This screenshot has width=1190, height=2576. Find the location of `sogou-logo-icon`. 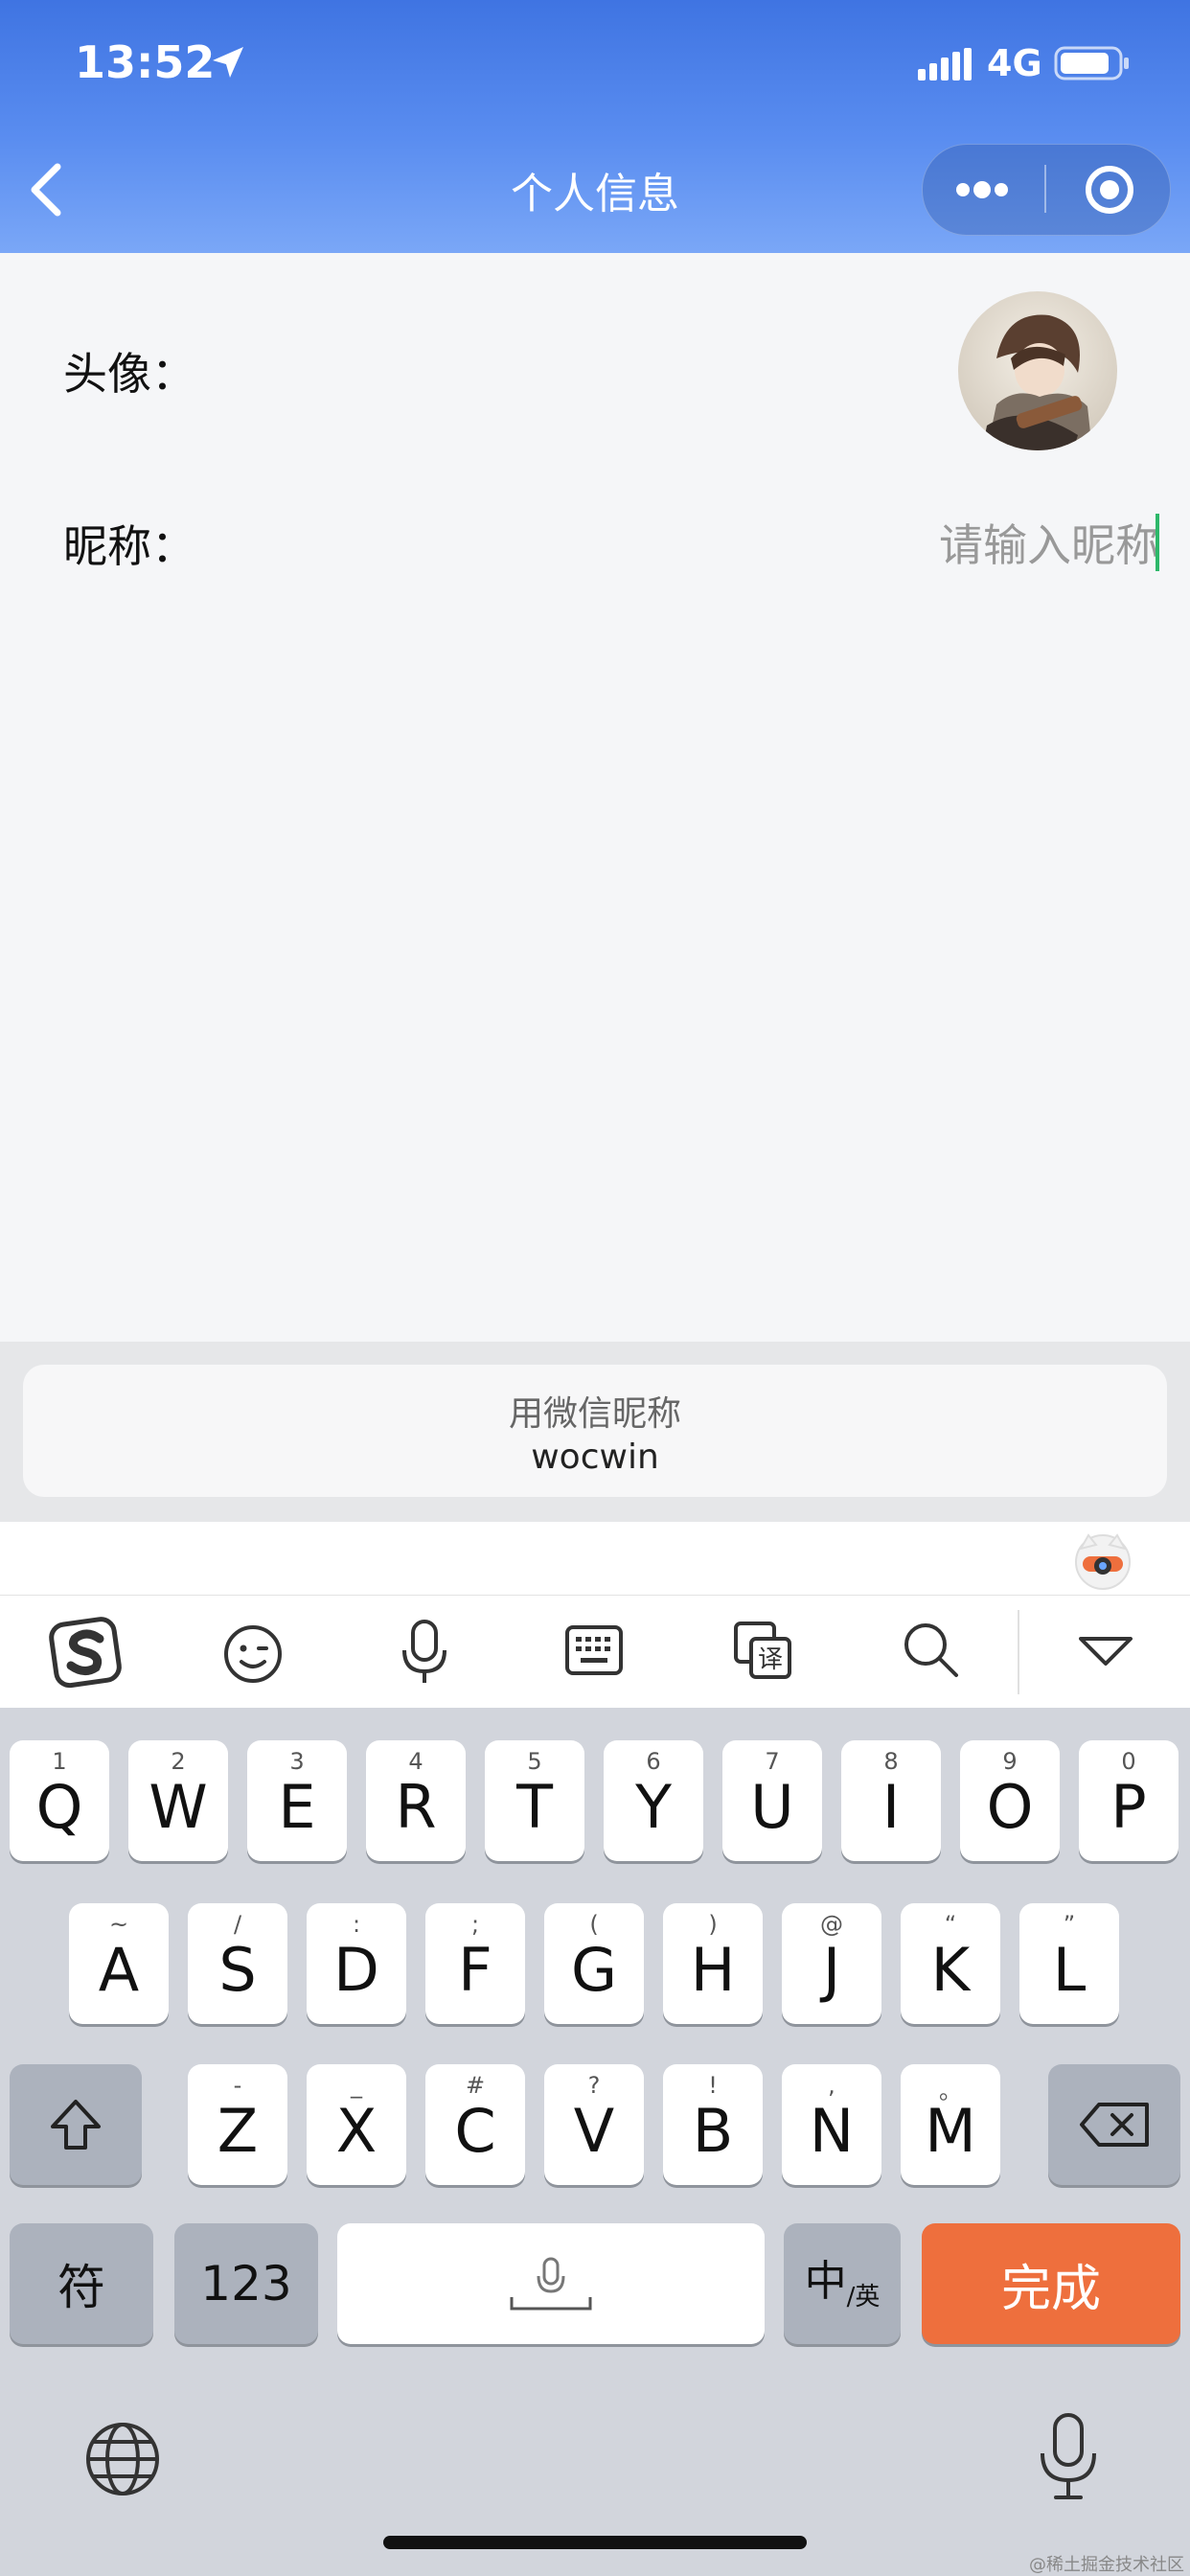

sogou-logo-icon is located at coordinates (87, 1652).